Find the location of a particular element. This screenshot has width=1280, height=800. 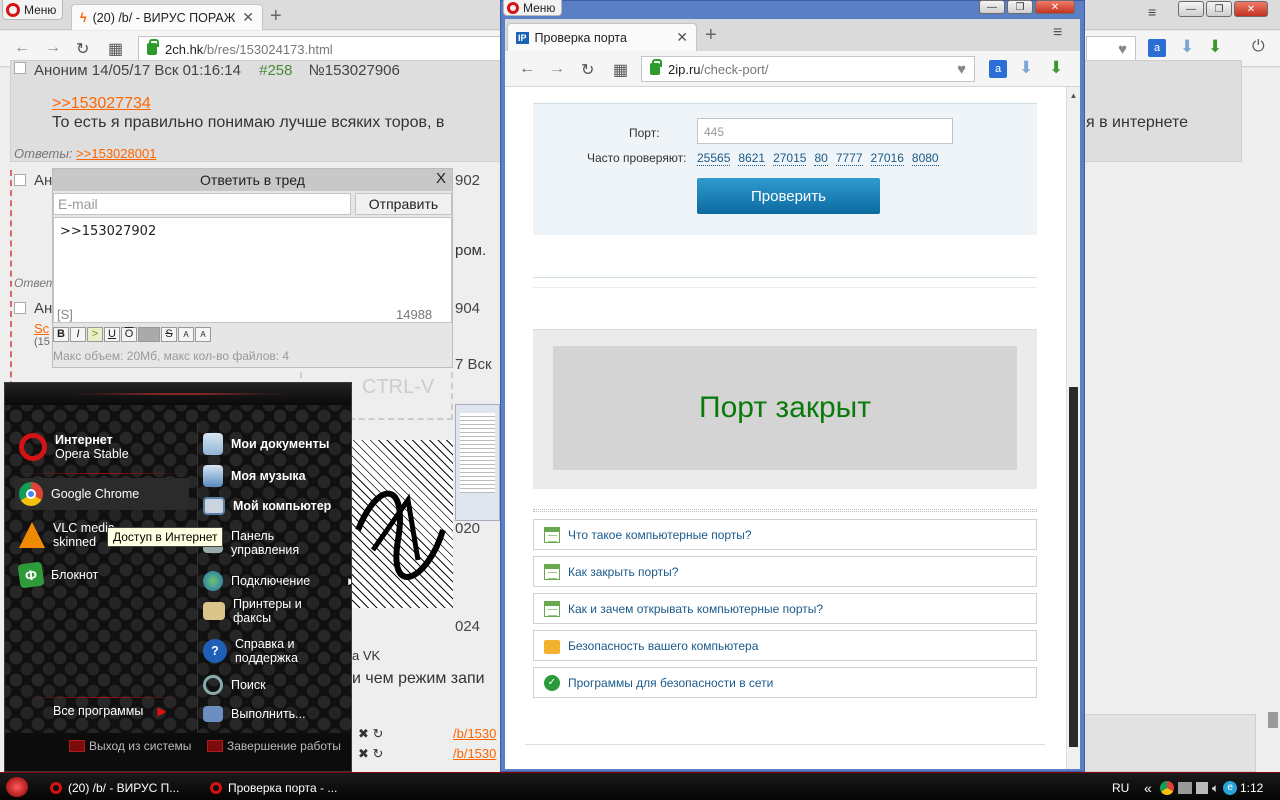

language-indicator: RU is located at coordinates (1120, 788).